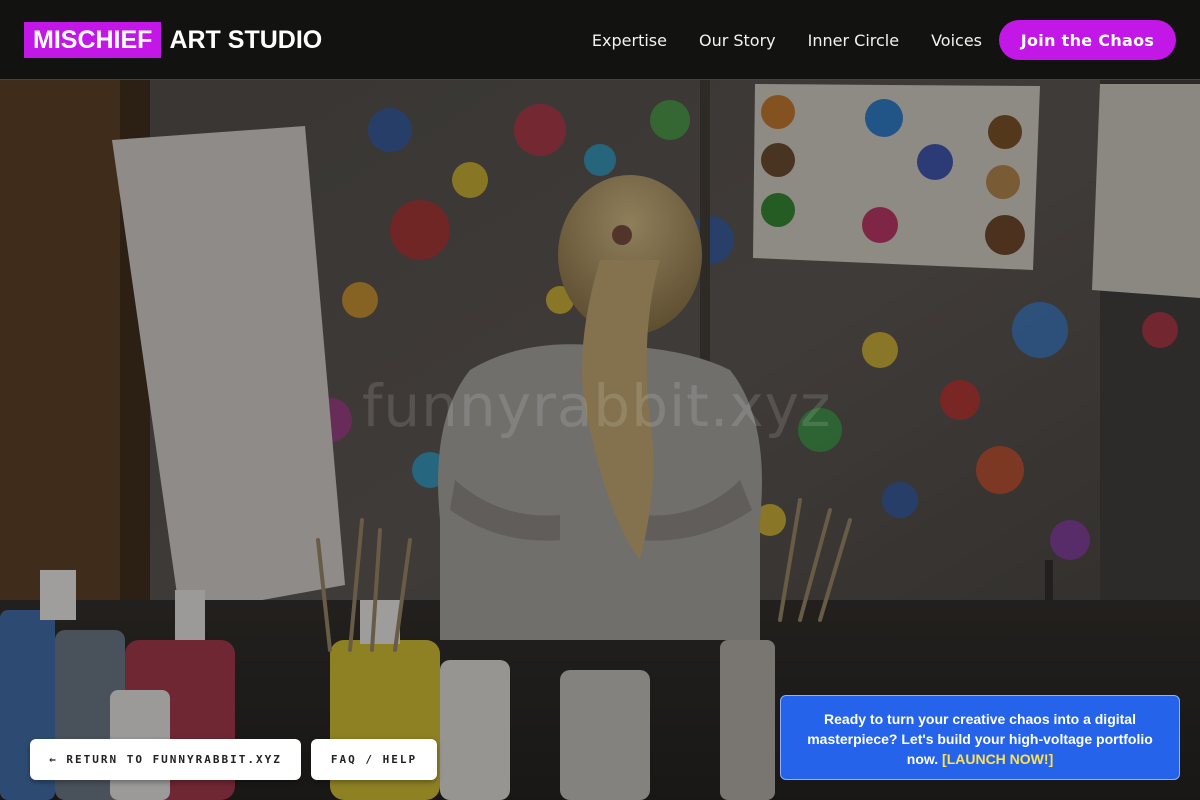  Describe the element at coordinates (629, 40) in the screenshot. I see `nav-link-expertise: Expertise` at that location.